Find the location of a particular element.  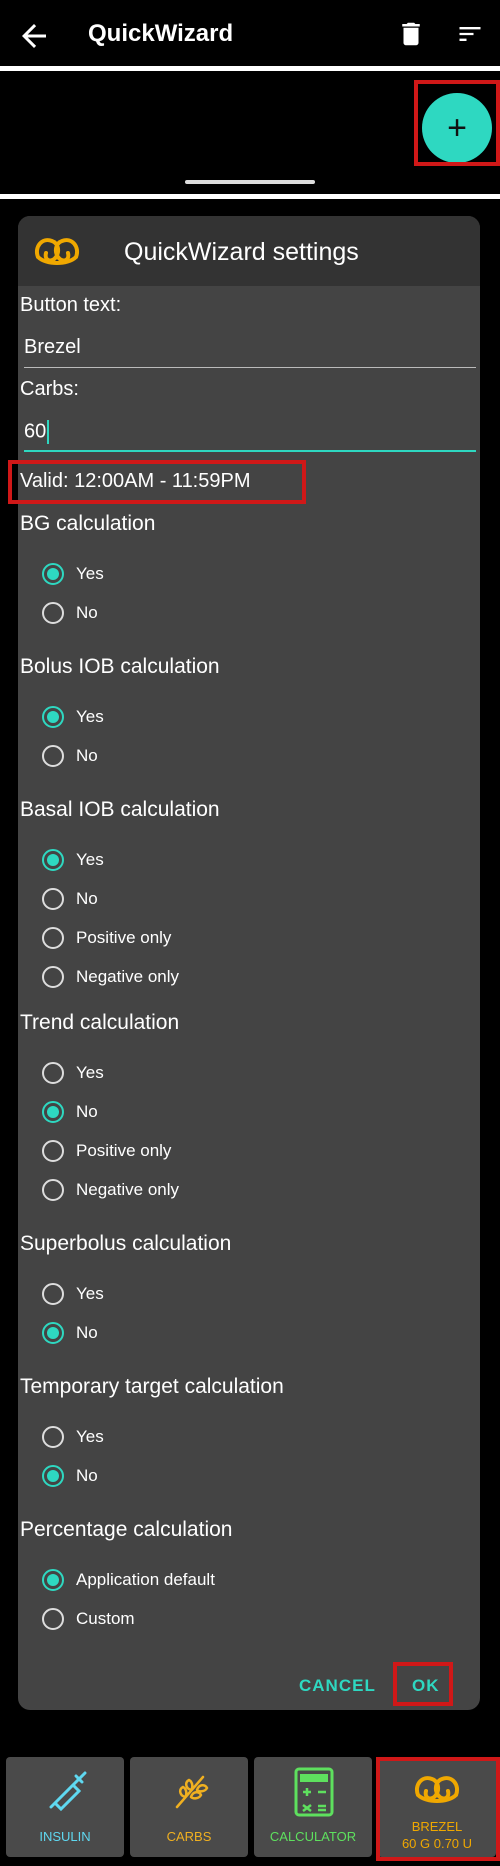

radio-superbolus-yes: Yes is located at coordinates (73, 1294).